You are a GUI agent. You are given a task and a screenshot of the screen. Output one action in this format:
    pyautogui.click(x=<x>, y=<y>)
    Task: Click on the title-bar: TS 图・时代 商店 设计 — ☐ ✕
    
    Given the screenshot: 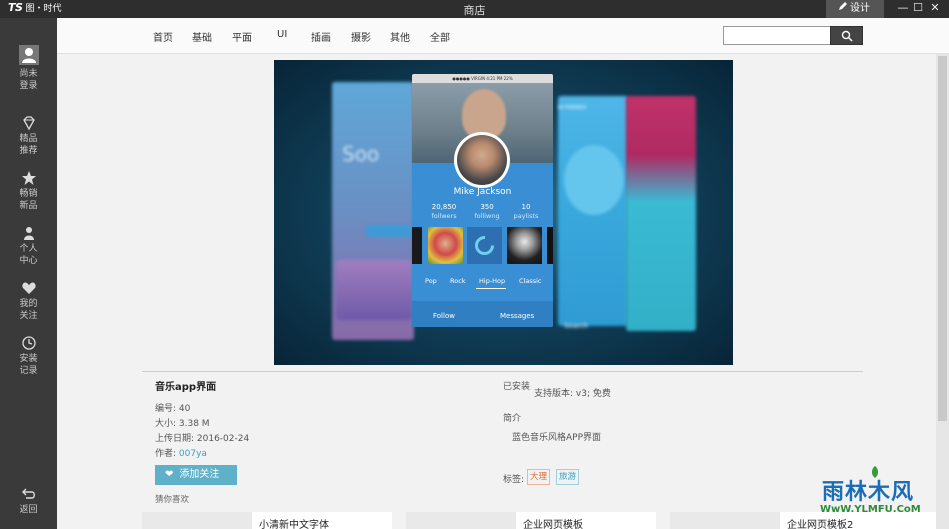 What is the action you would take?
    pyautogui.click(x=474, y=9)
    